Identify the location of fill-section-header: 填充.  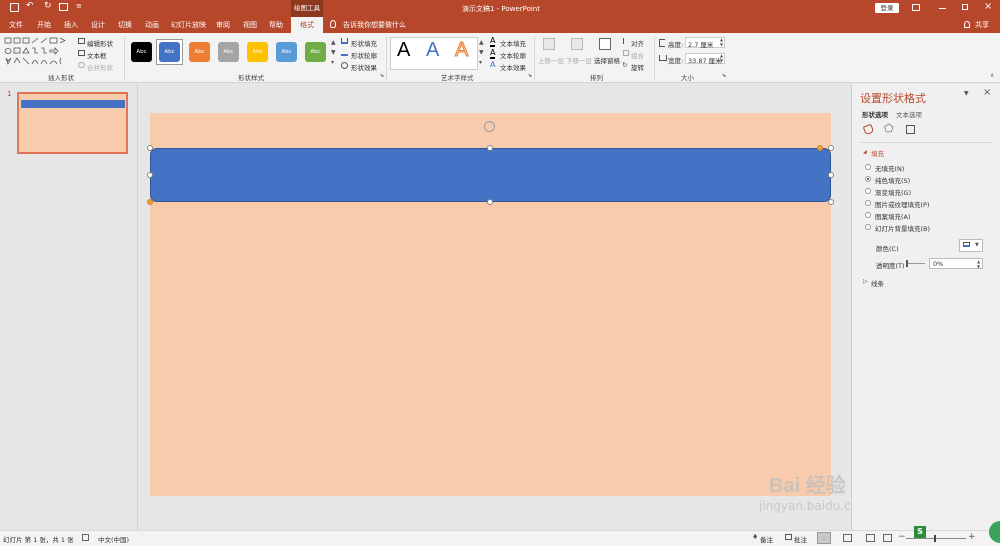
(877, 153).